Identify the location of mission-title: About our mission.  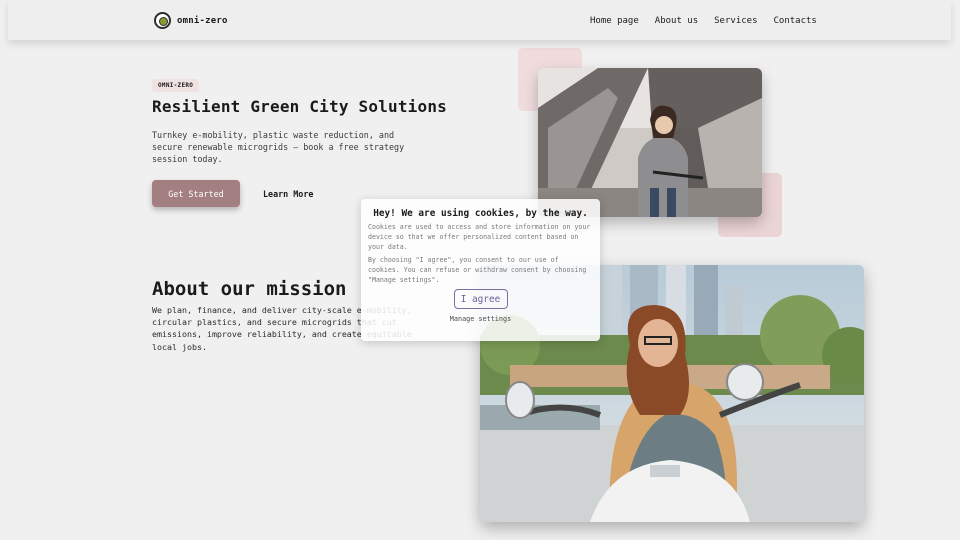
(249, 289).